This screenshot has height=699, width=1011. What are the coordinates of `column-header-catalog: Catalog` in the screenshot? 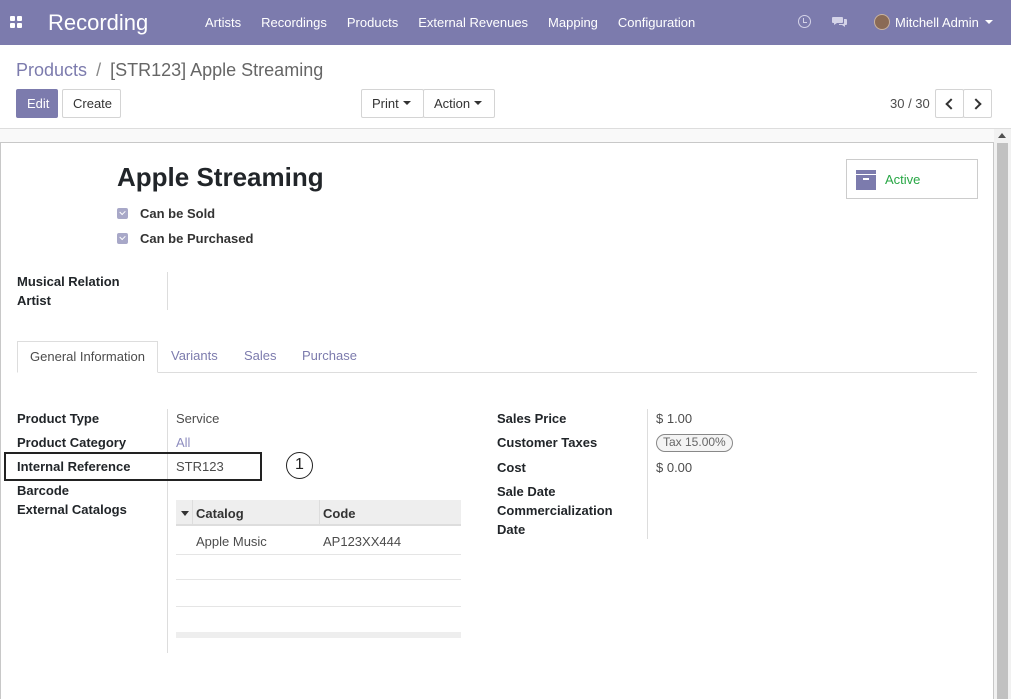 It's located at (220, 513).